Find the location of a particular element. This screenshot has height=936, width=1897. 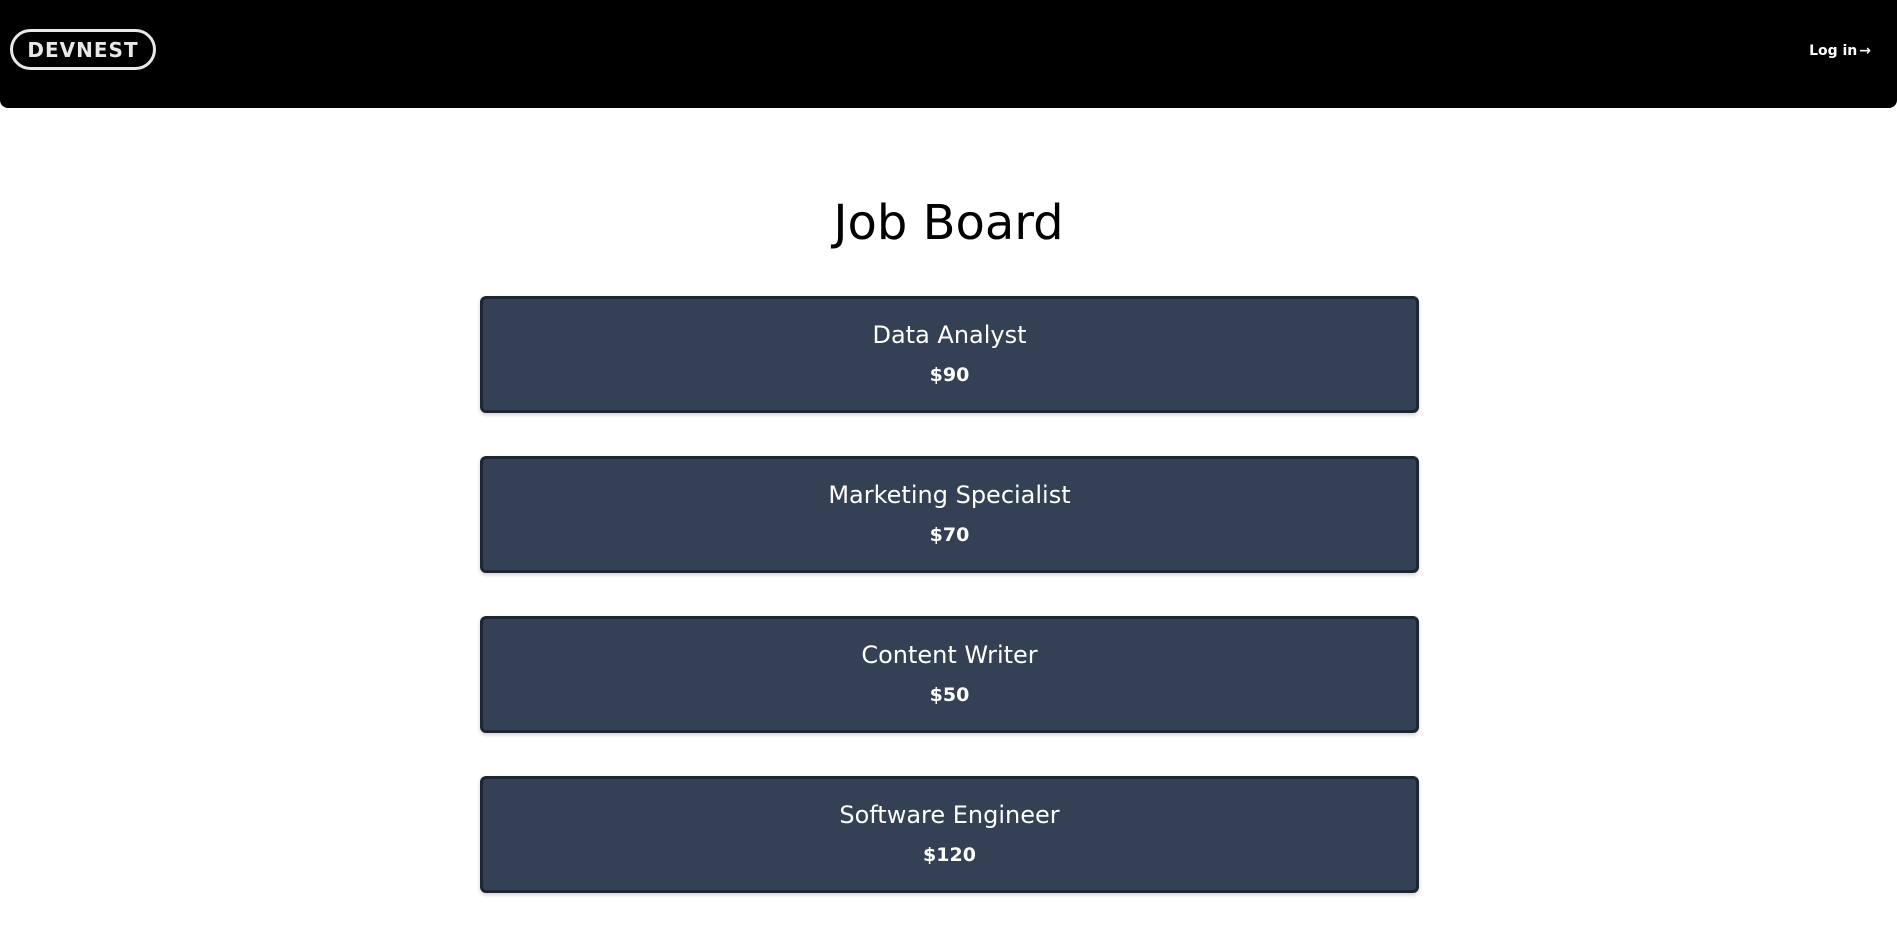

job-card-software-engineer: Software Engineer $120 is located at coordinates (949, 834).